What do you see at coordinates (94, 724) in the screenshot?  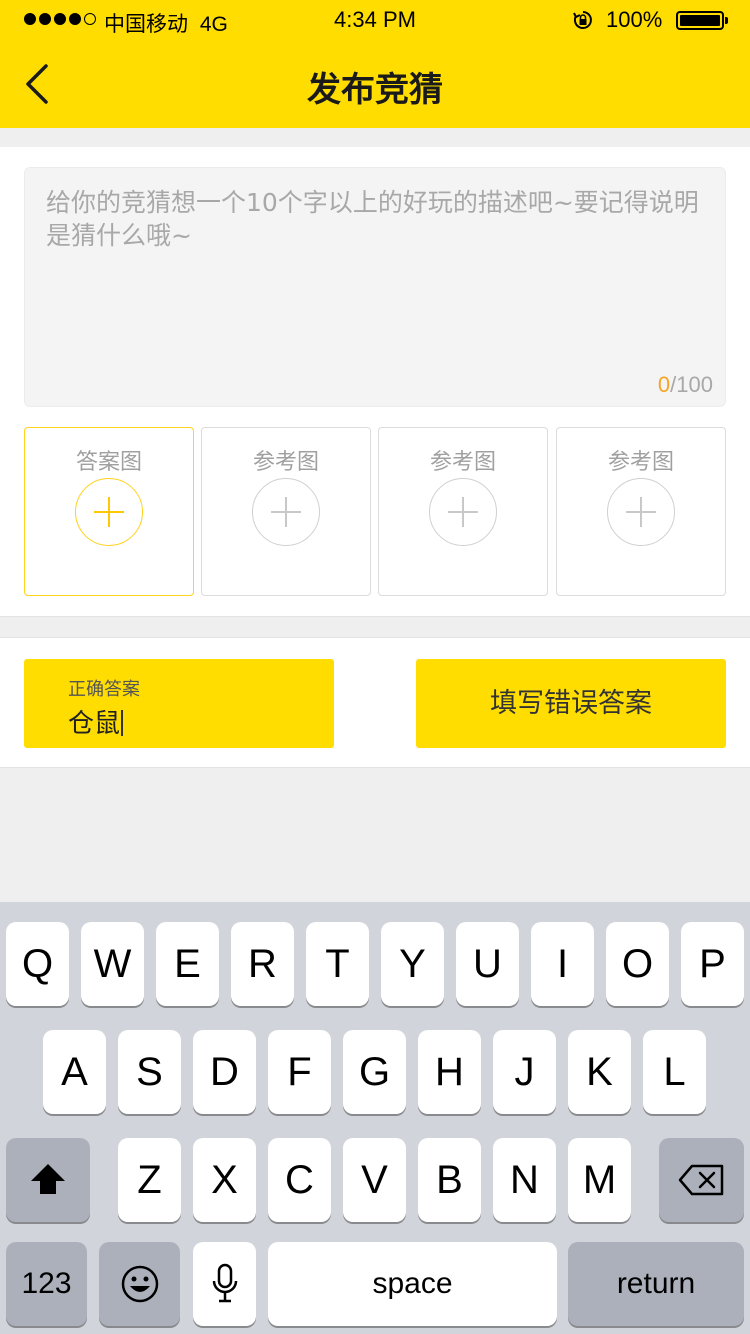 I see `correct-answer-value: 仓鼠` at bounding box center [94, 724].